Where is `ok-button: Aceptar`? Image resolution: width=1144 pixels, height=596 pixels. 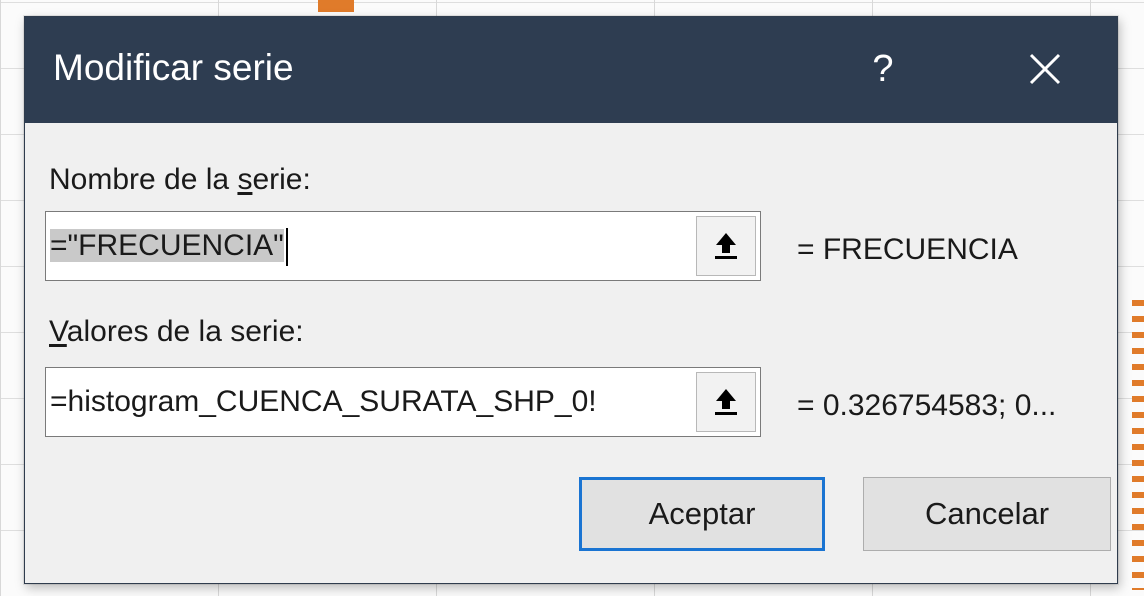 ok-button: Aceptar is located at coordinates (702, 514).